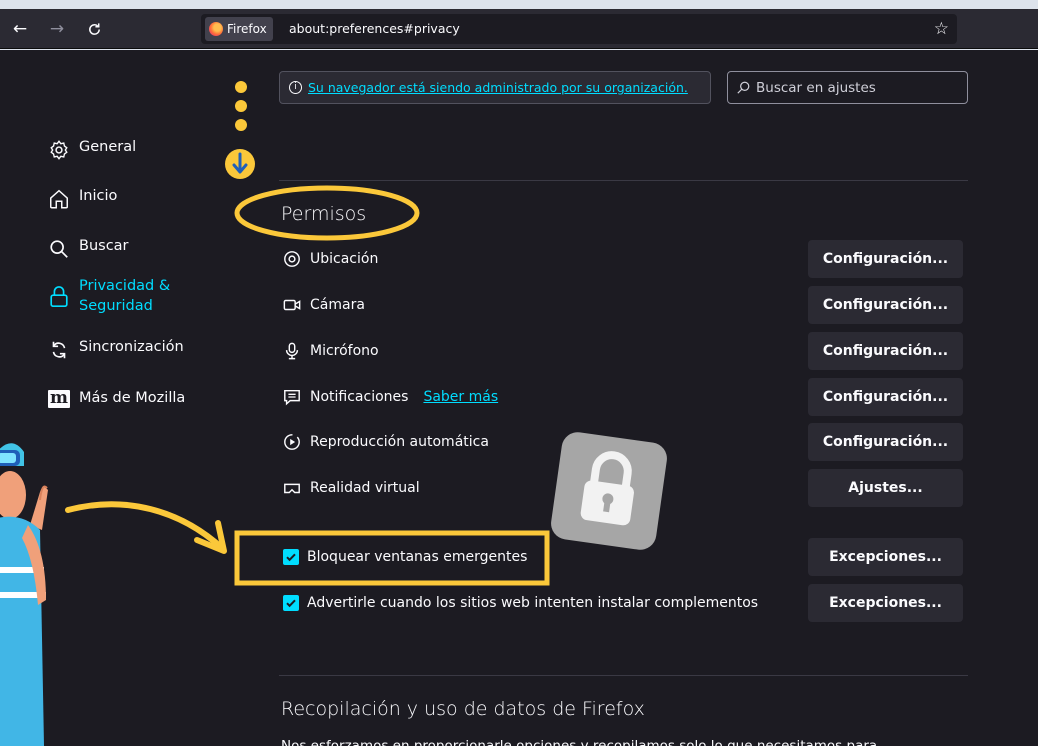  What do you see at coordinates (392, 558) in the screenshot?
I see `highlight-rectangle` at bounding box center [392, 558].